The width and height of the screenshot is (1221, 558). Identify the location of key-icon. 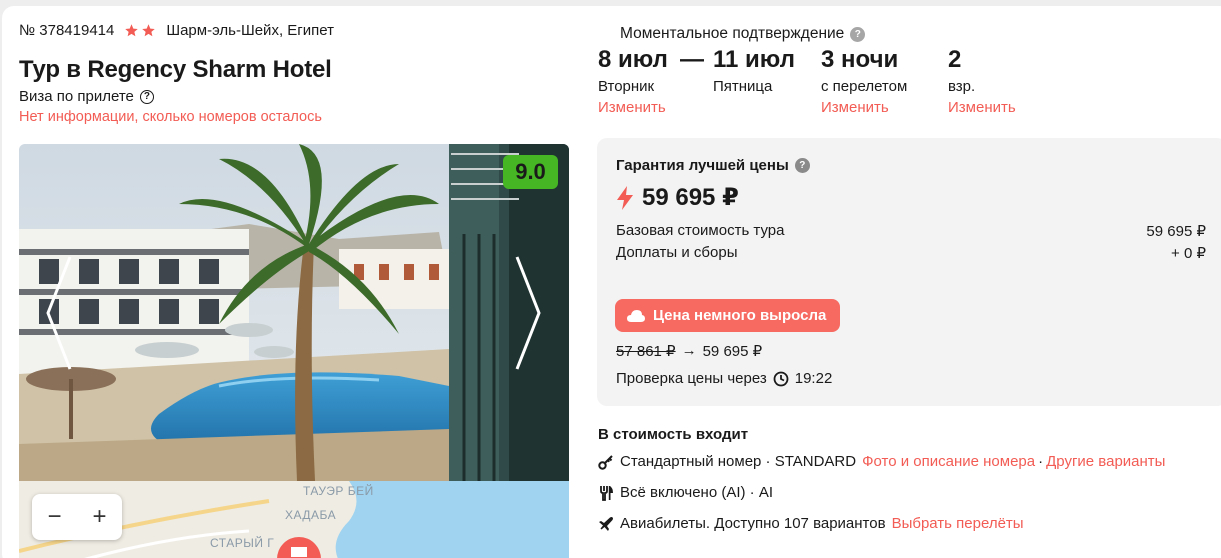
(605, 462).